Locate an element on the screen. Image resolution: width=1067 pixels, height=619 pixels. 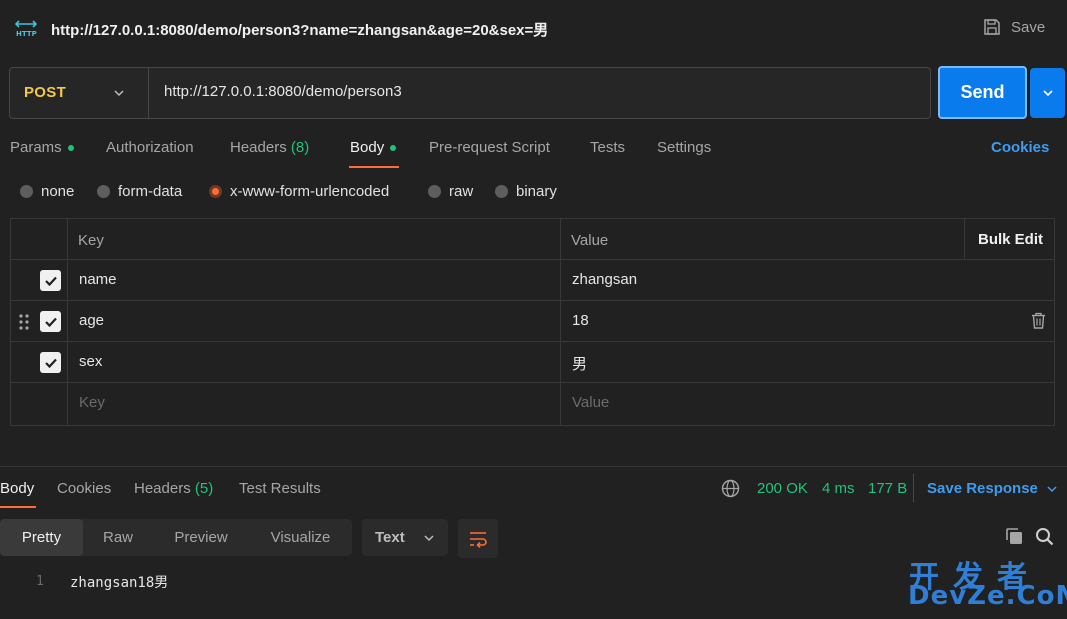
tab-label: Params is located at coordinates (36, 147).